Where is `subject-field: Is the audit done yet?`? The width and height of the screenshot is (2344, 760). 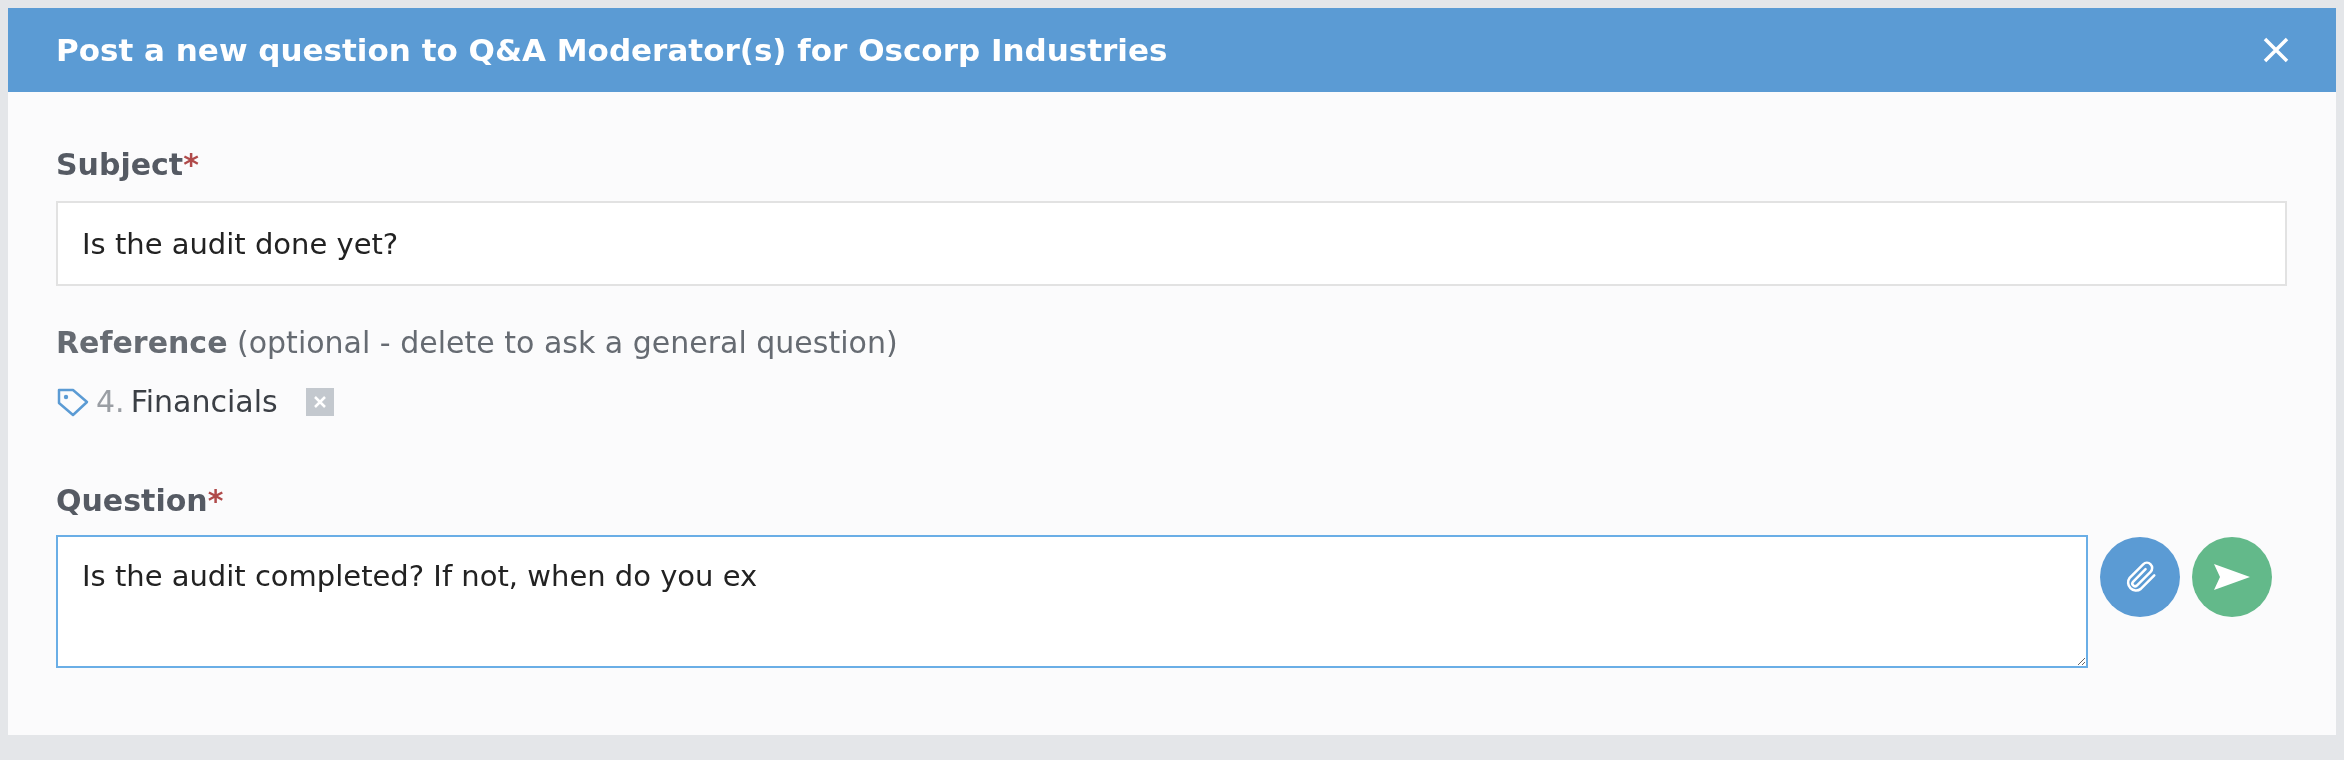
subject-field: Is the audit done yet? is located at coordinates (1171, 243).